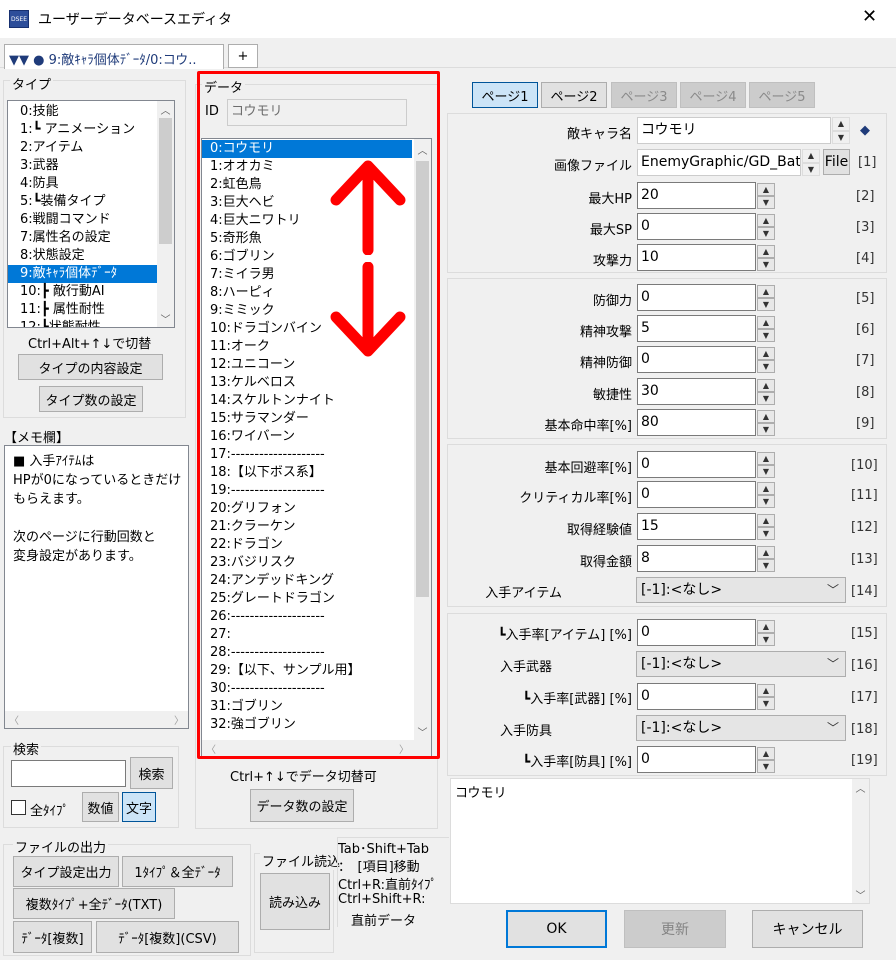 The height and width of the screenshot is (960, 896). What do you see at coordinates (741, 590) in the screenshot?
I see `drop-item-select: [-1]:<なし> ﹀` at bounding box center [741, 590].